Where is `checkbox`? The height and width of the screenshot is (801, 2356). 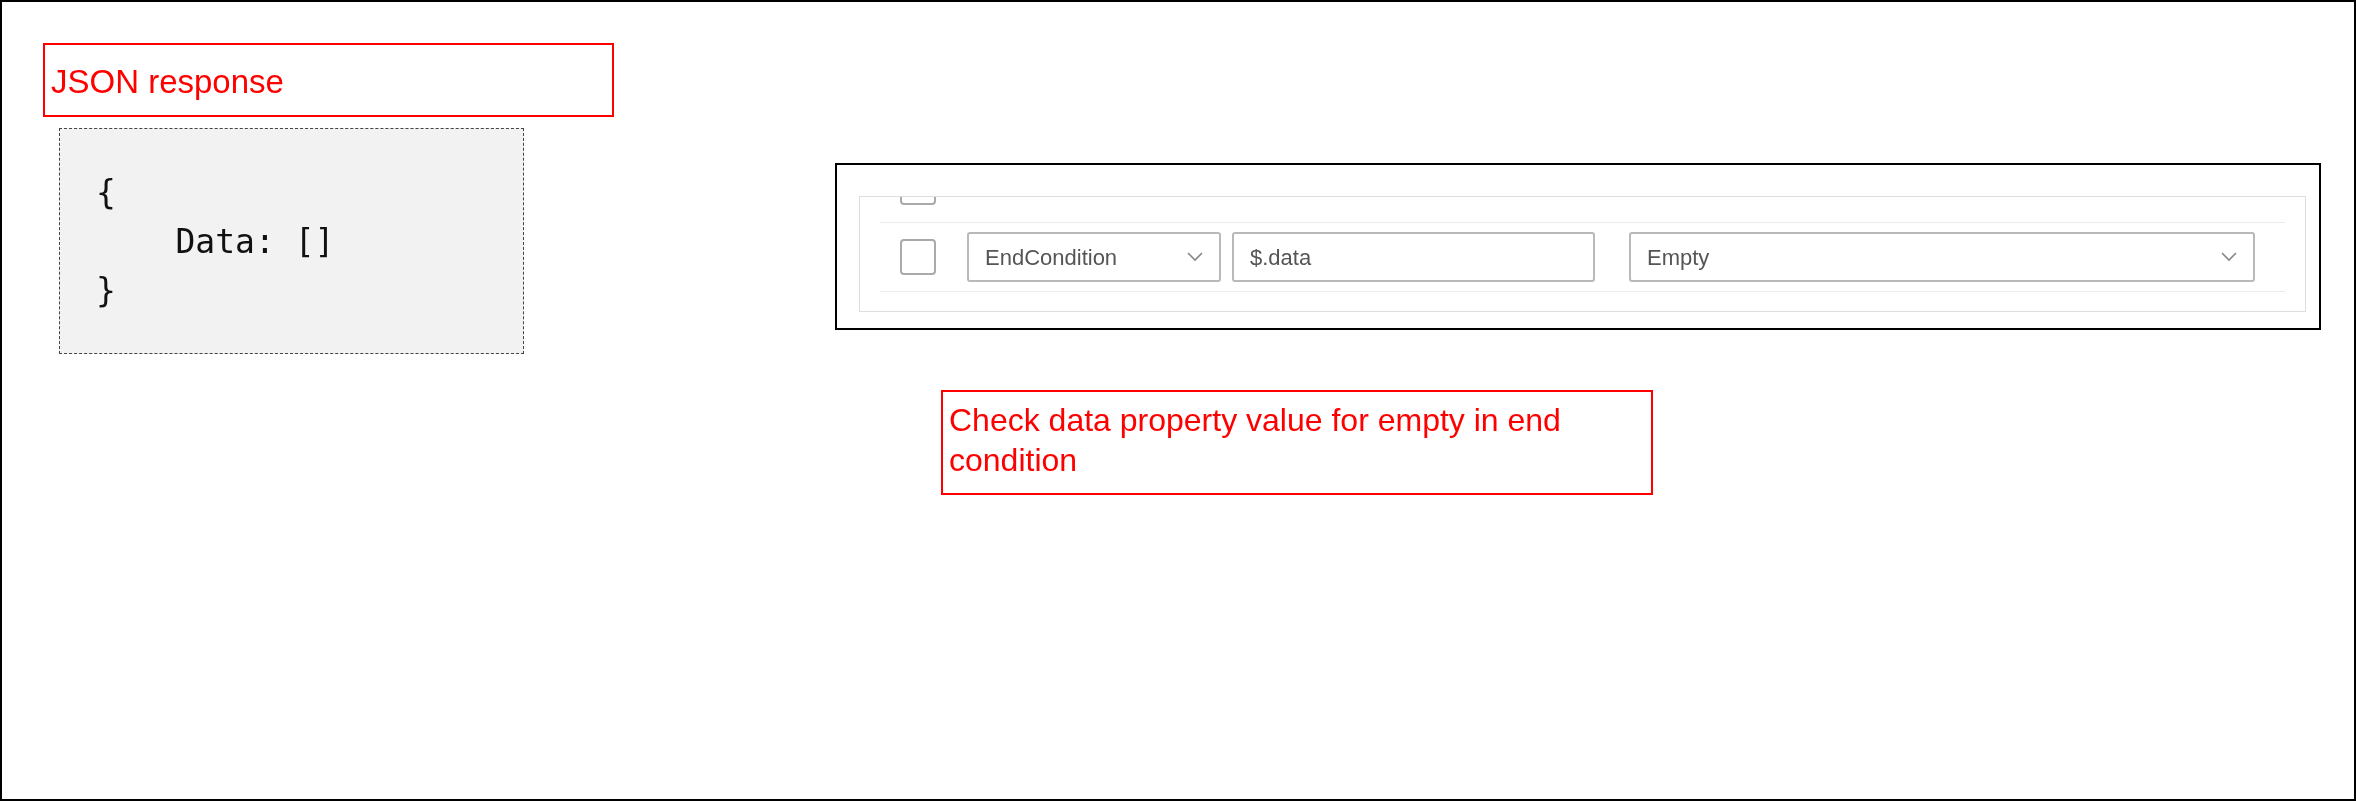 checkbox is located at coordinates (918, 257).